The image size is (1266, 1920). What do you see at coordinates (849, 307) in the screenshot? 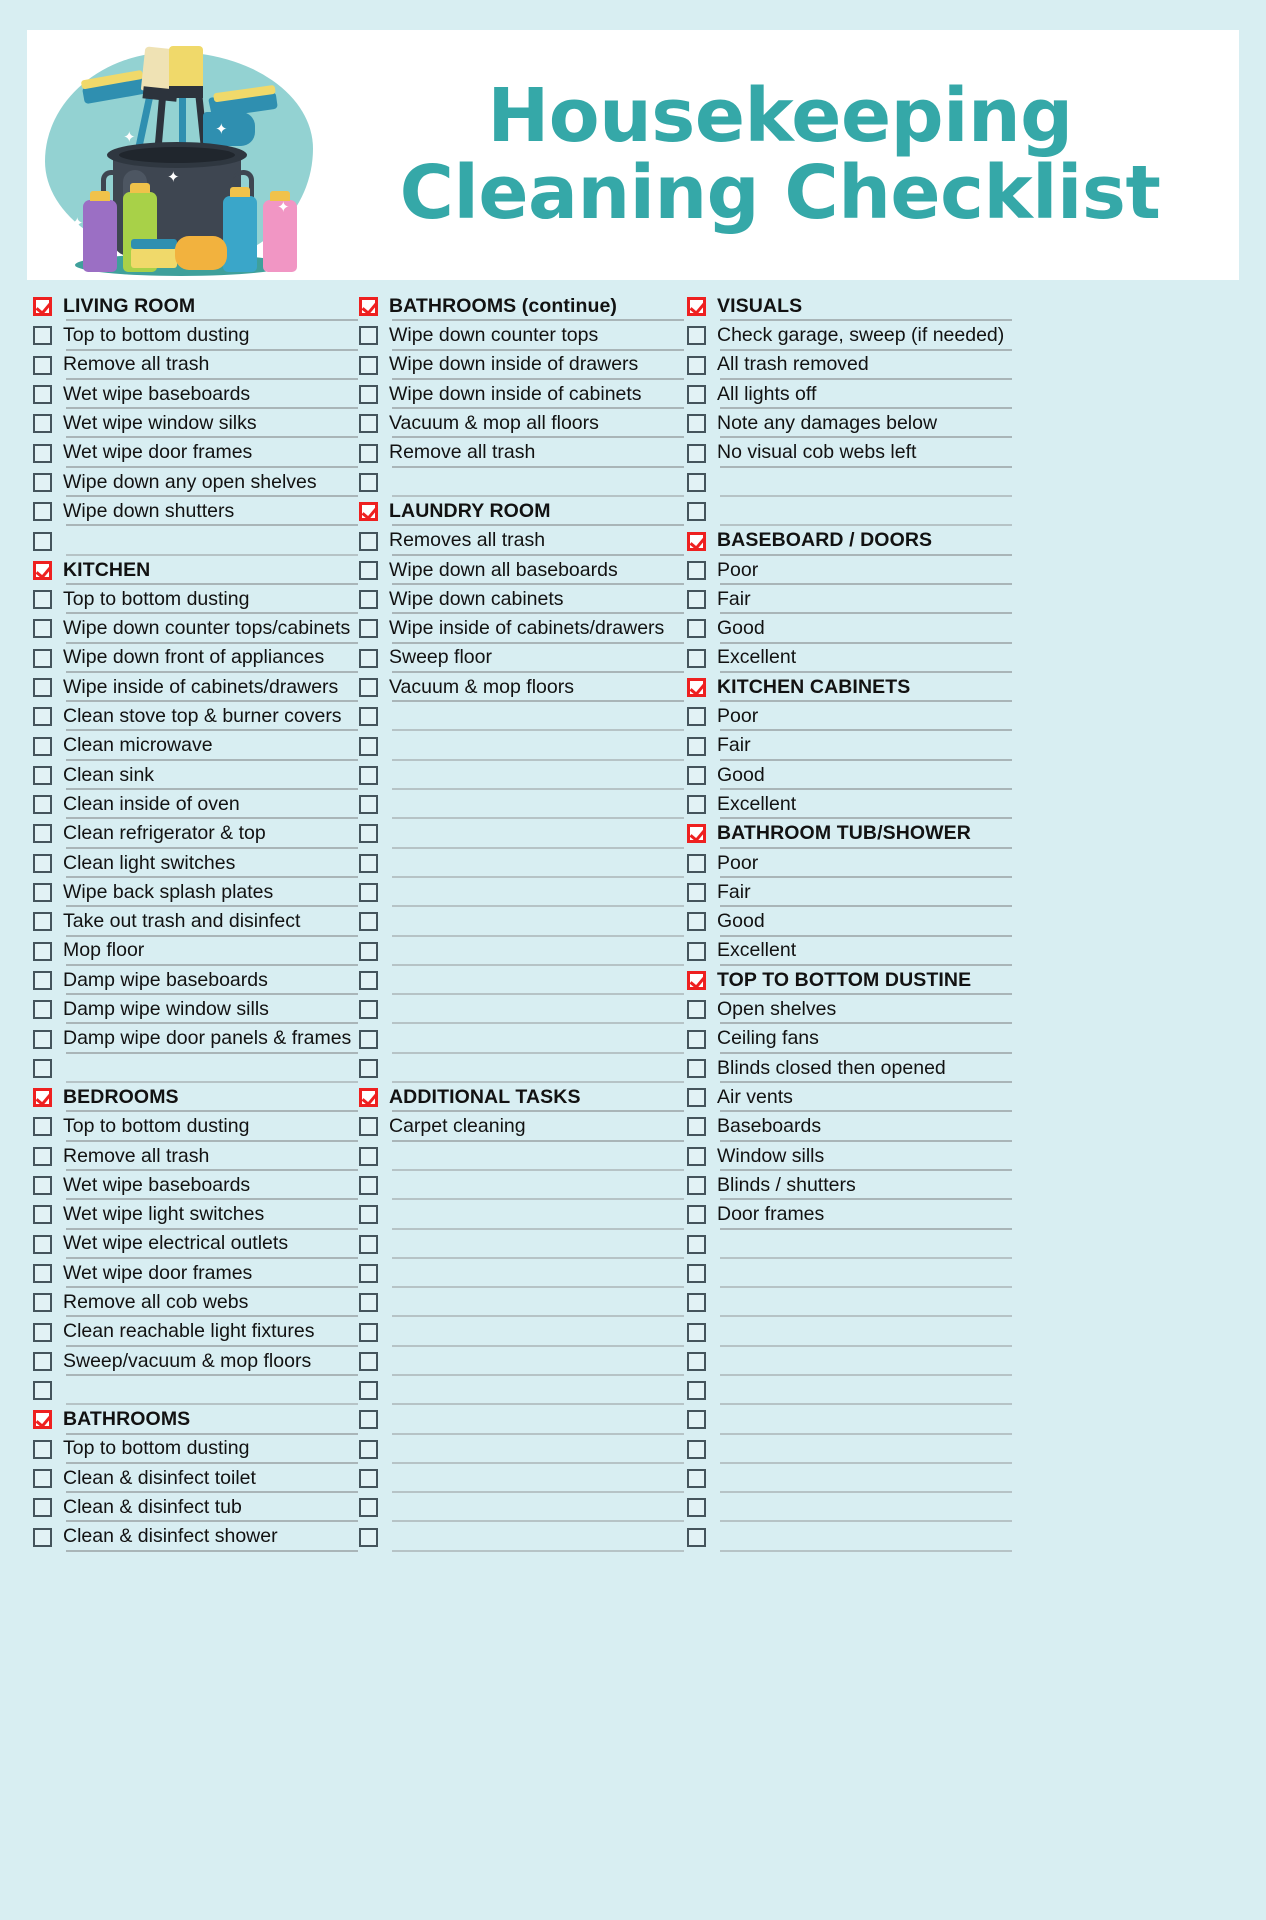
I see `section-heading-row: VISUALS` at bounding box center [849, 307].